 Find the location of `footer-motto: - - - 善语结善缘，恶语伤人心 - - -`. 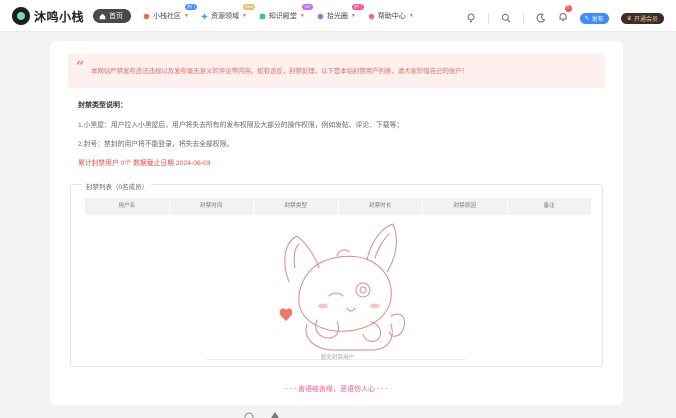

footer-motto: - - - 善语结善缘，恶语伤人心 - - - is located at coordinates (336, 389).